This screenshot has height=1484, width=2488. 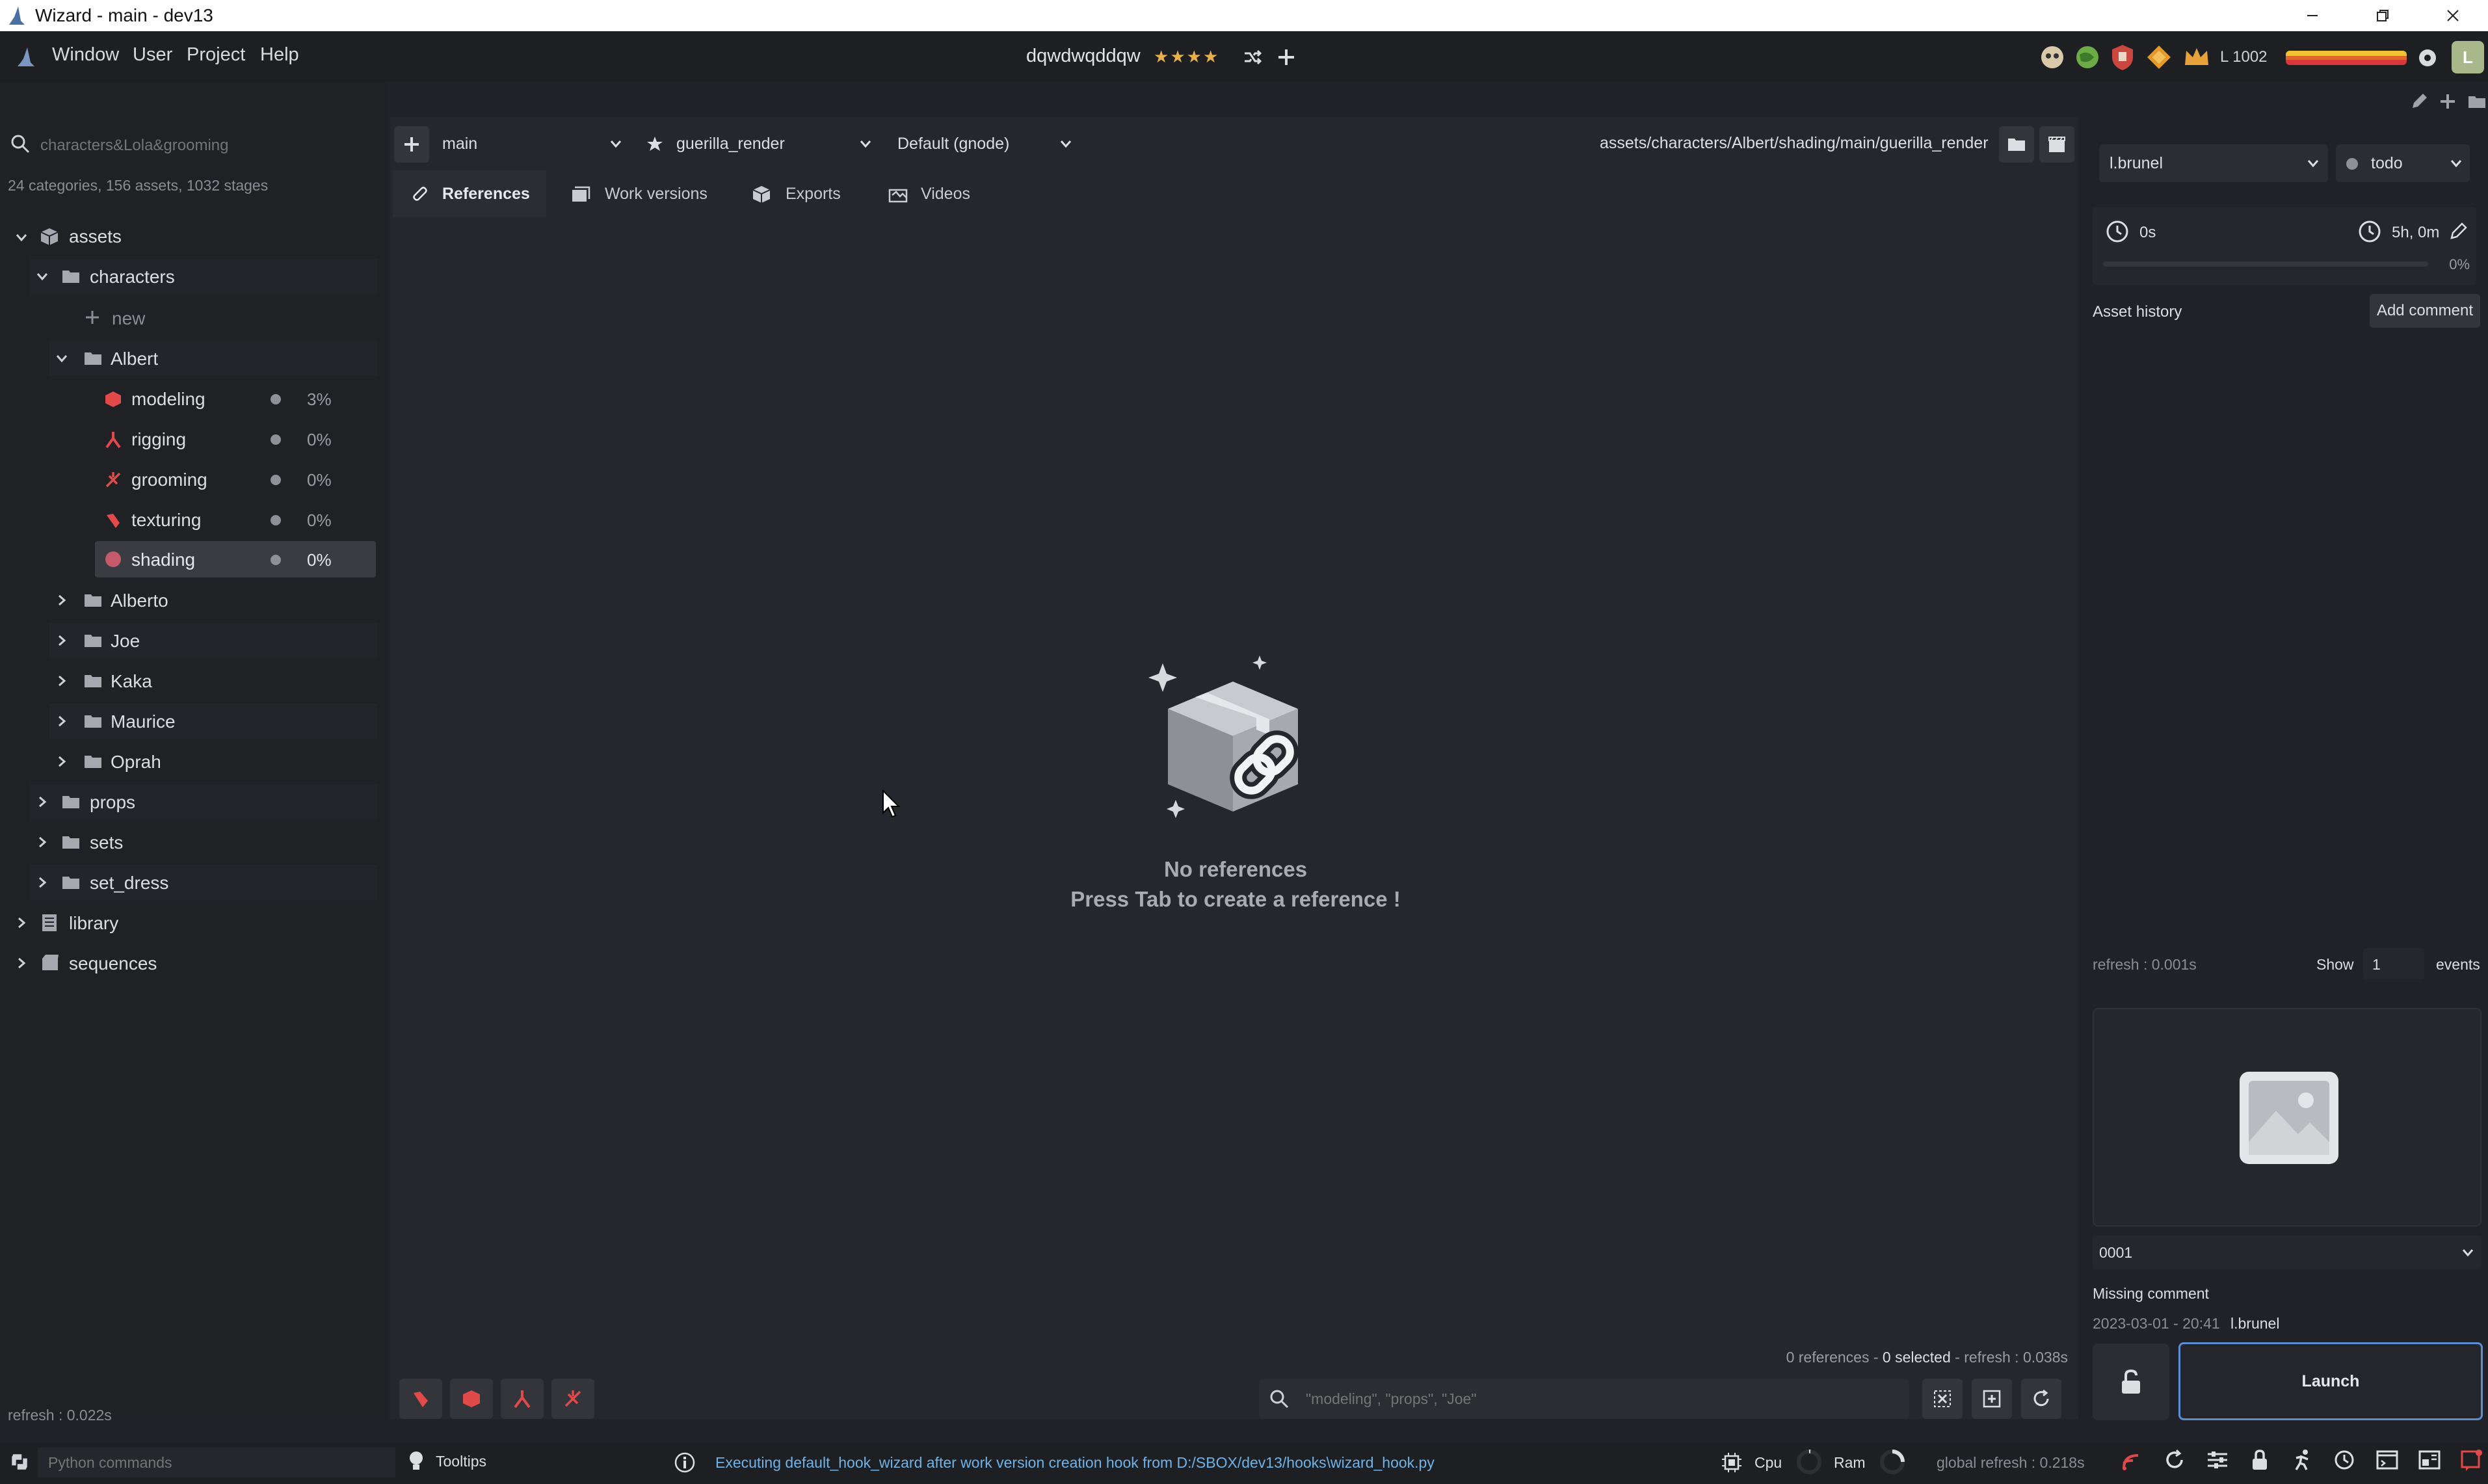 What do you see at coordinates (236, 439) in the screenshot?
I see `stage-item-rigging: rigging 0%` at bounding box center [236, 439].